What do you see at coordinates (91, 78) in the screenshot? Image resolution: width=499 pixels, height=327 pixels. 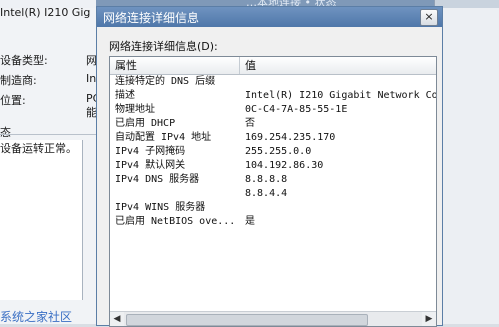 I see `manufacturer-value: In` at bounding box center [91, 78].